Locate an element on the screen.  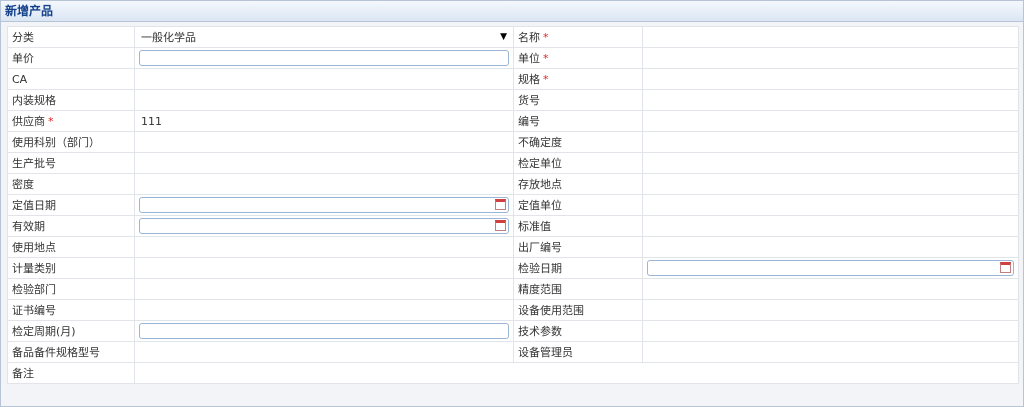
model-field is located at coordinates (830, 100).